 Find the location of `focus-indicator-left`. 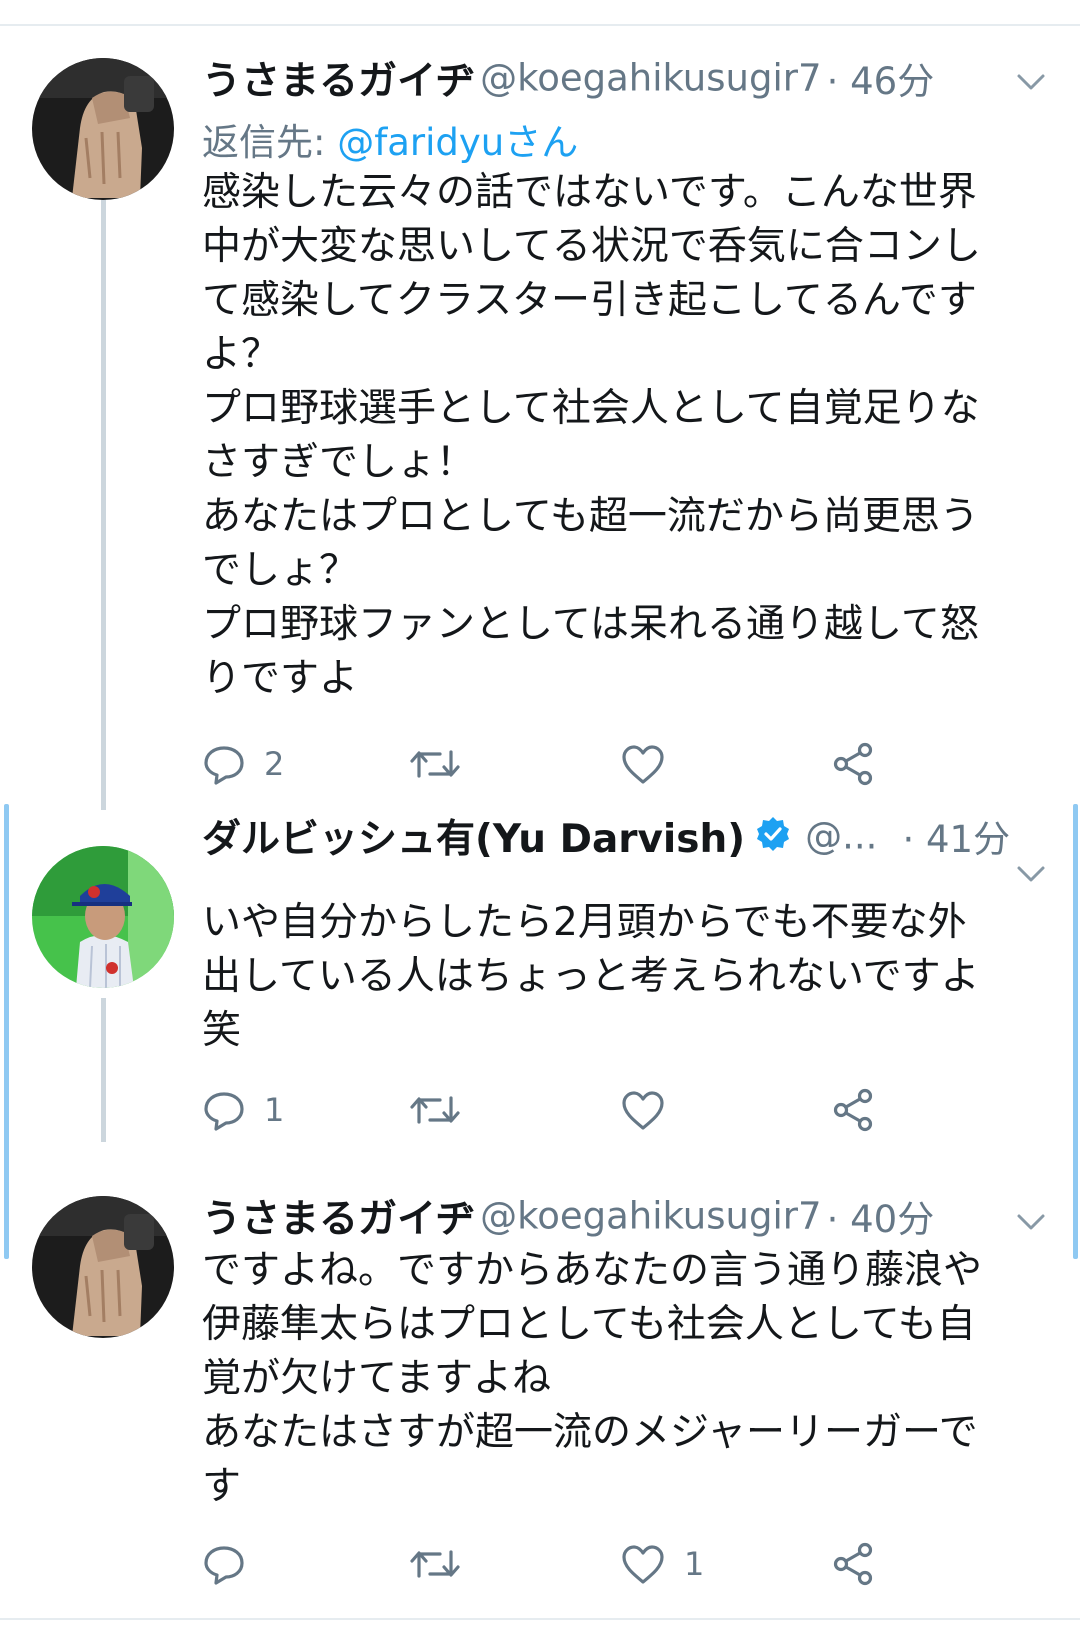

focus-indicator-left is located at coordinates (6, 1031).